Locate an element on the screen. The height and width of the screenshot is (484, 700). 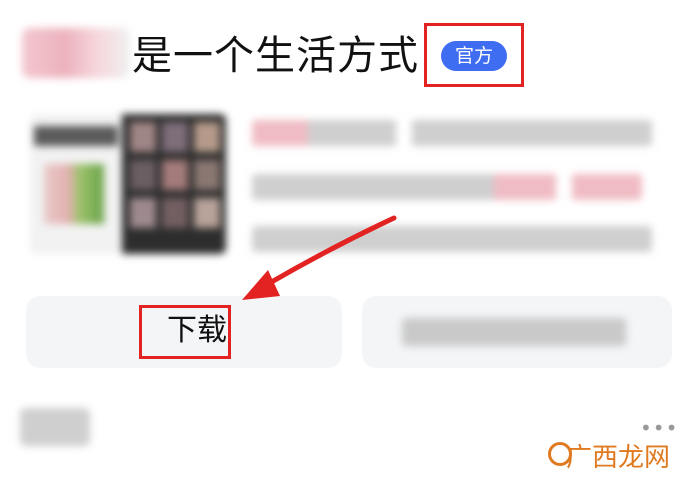
watermark-text: 广西龙网 is located at coordinates (618, 458).